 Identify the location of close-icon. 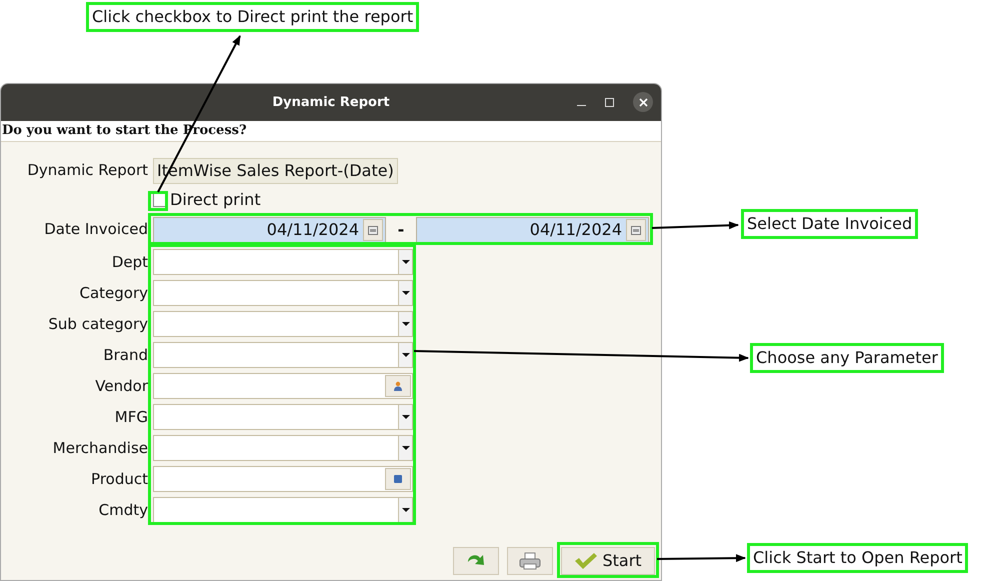
(643, 102).